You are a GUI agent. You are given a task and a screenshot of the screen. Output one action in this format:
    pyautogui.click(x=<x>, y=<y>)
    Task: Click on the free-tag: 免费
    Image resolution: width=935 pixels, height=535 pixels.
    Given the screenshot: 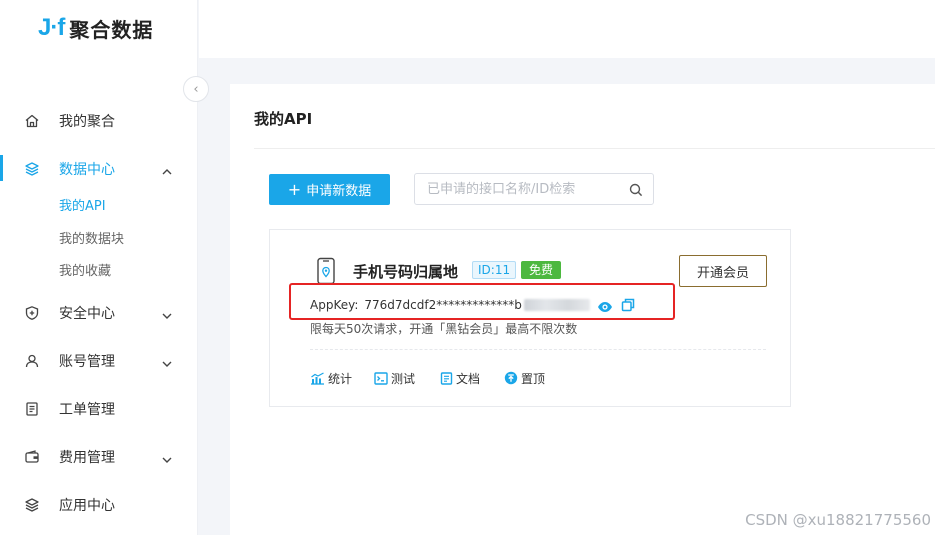 What is the action you would take?
    pyautogui.click(x=541, y=270)
    